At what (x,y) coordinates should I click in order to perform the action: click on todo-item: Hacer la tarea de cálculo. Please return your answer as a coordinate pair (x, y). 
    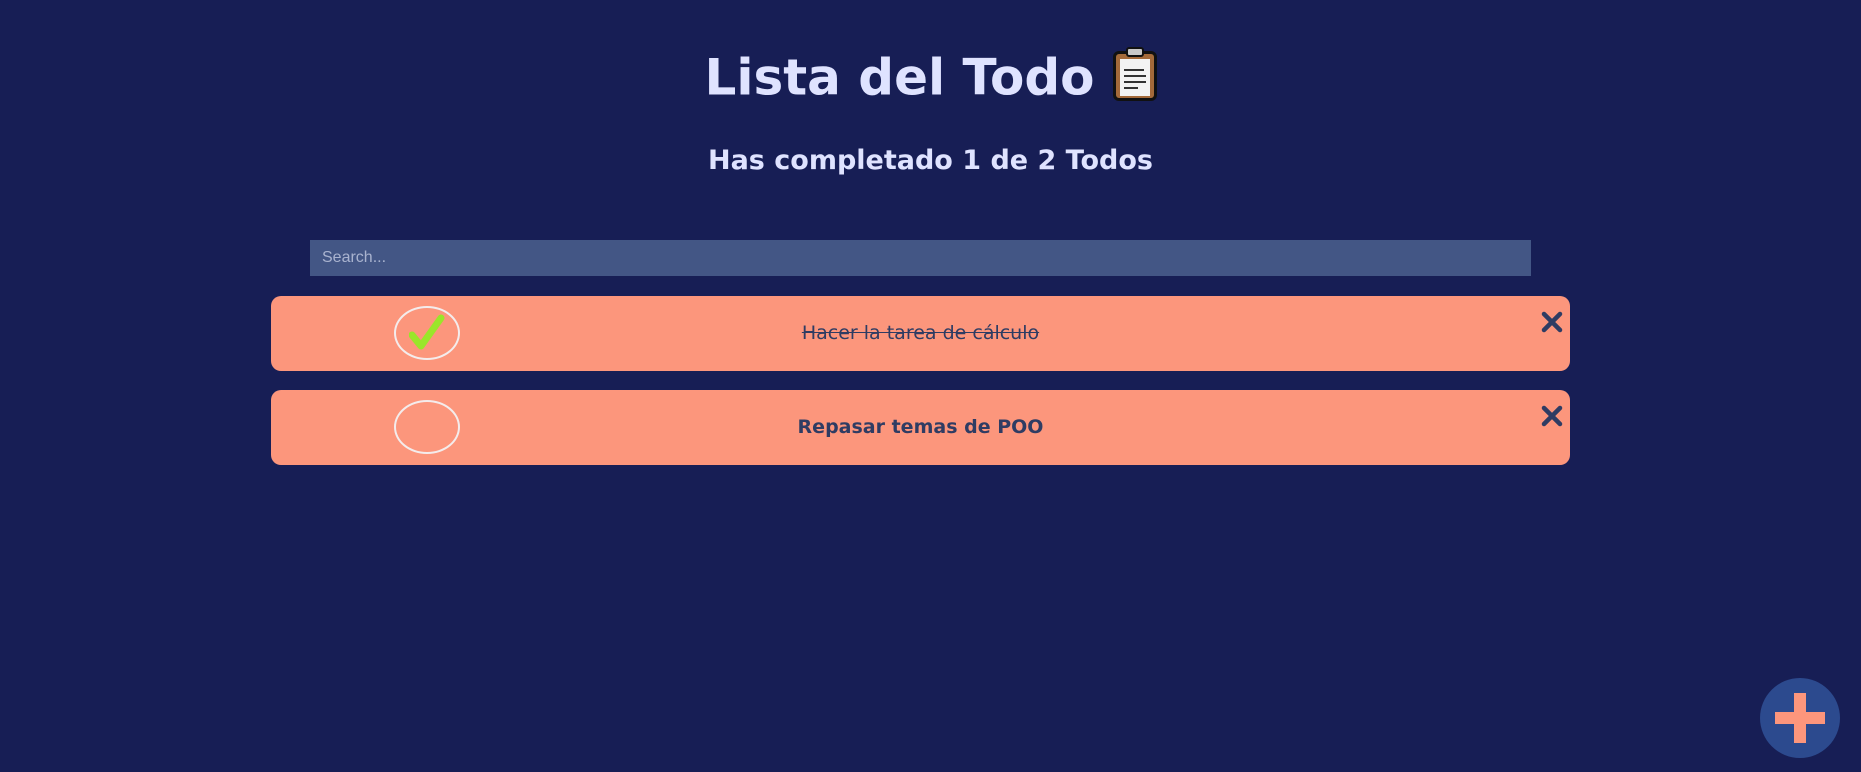
    Looking at the image, I should click on (920, 333).